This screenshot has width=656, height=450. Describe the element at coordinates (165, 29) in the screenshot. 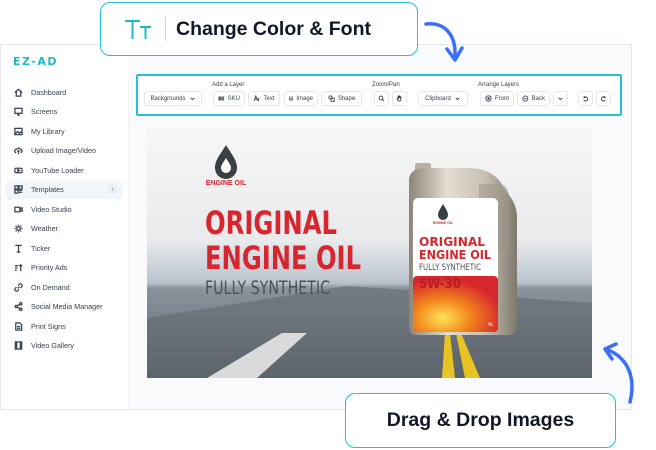

I see `callout-divider` at that location.